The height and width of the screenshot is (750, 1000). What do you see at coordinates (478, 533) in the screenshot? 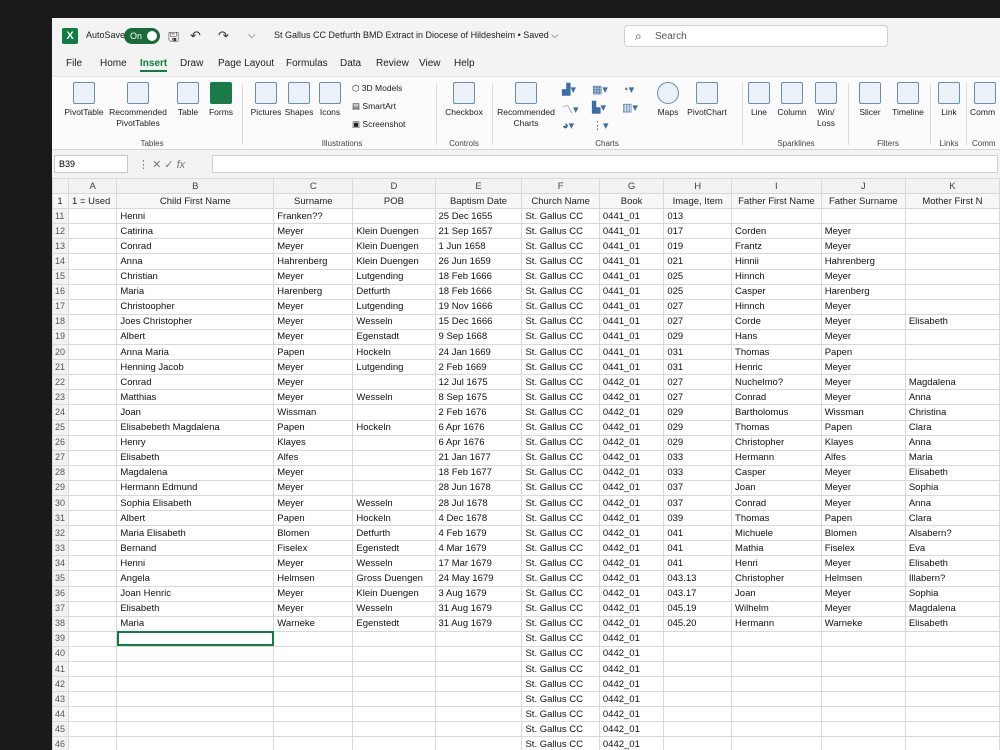
I see `cell: 4 Feb 1679` at bounding box center [478, 533].